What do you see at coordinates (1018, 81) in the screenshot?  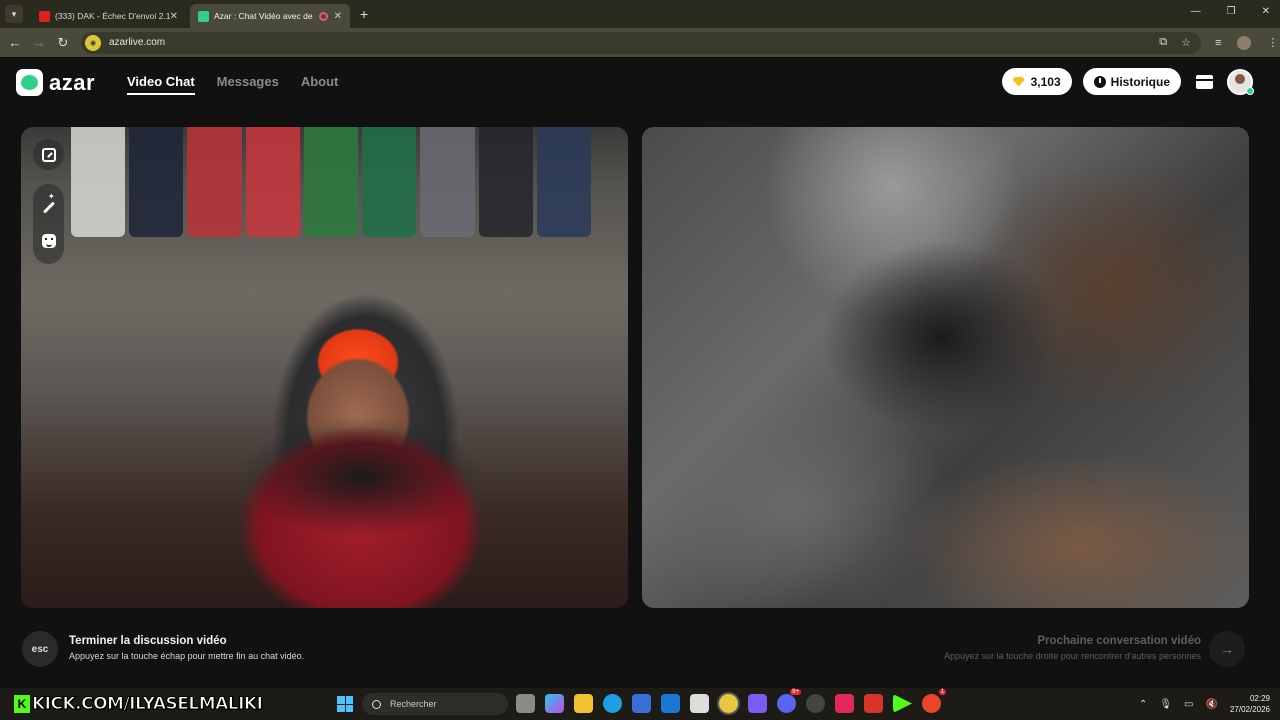 I see `gem-icon` at bounding box center [1018, 81].